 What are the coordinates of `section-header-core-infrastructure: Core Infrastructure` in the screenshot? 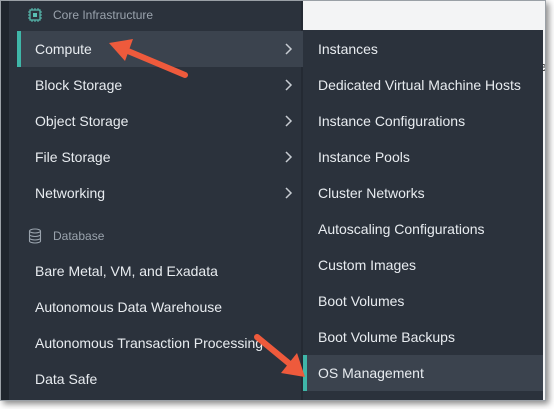 It's located at (85, 15).